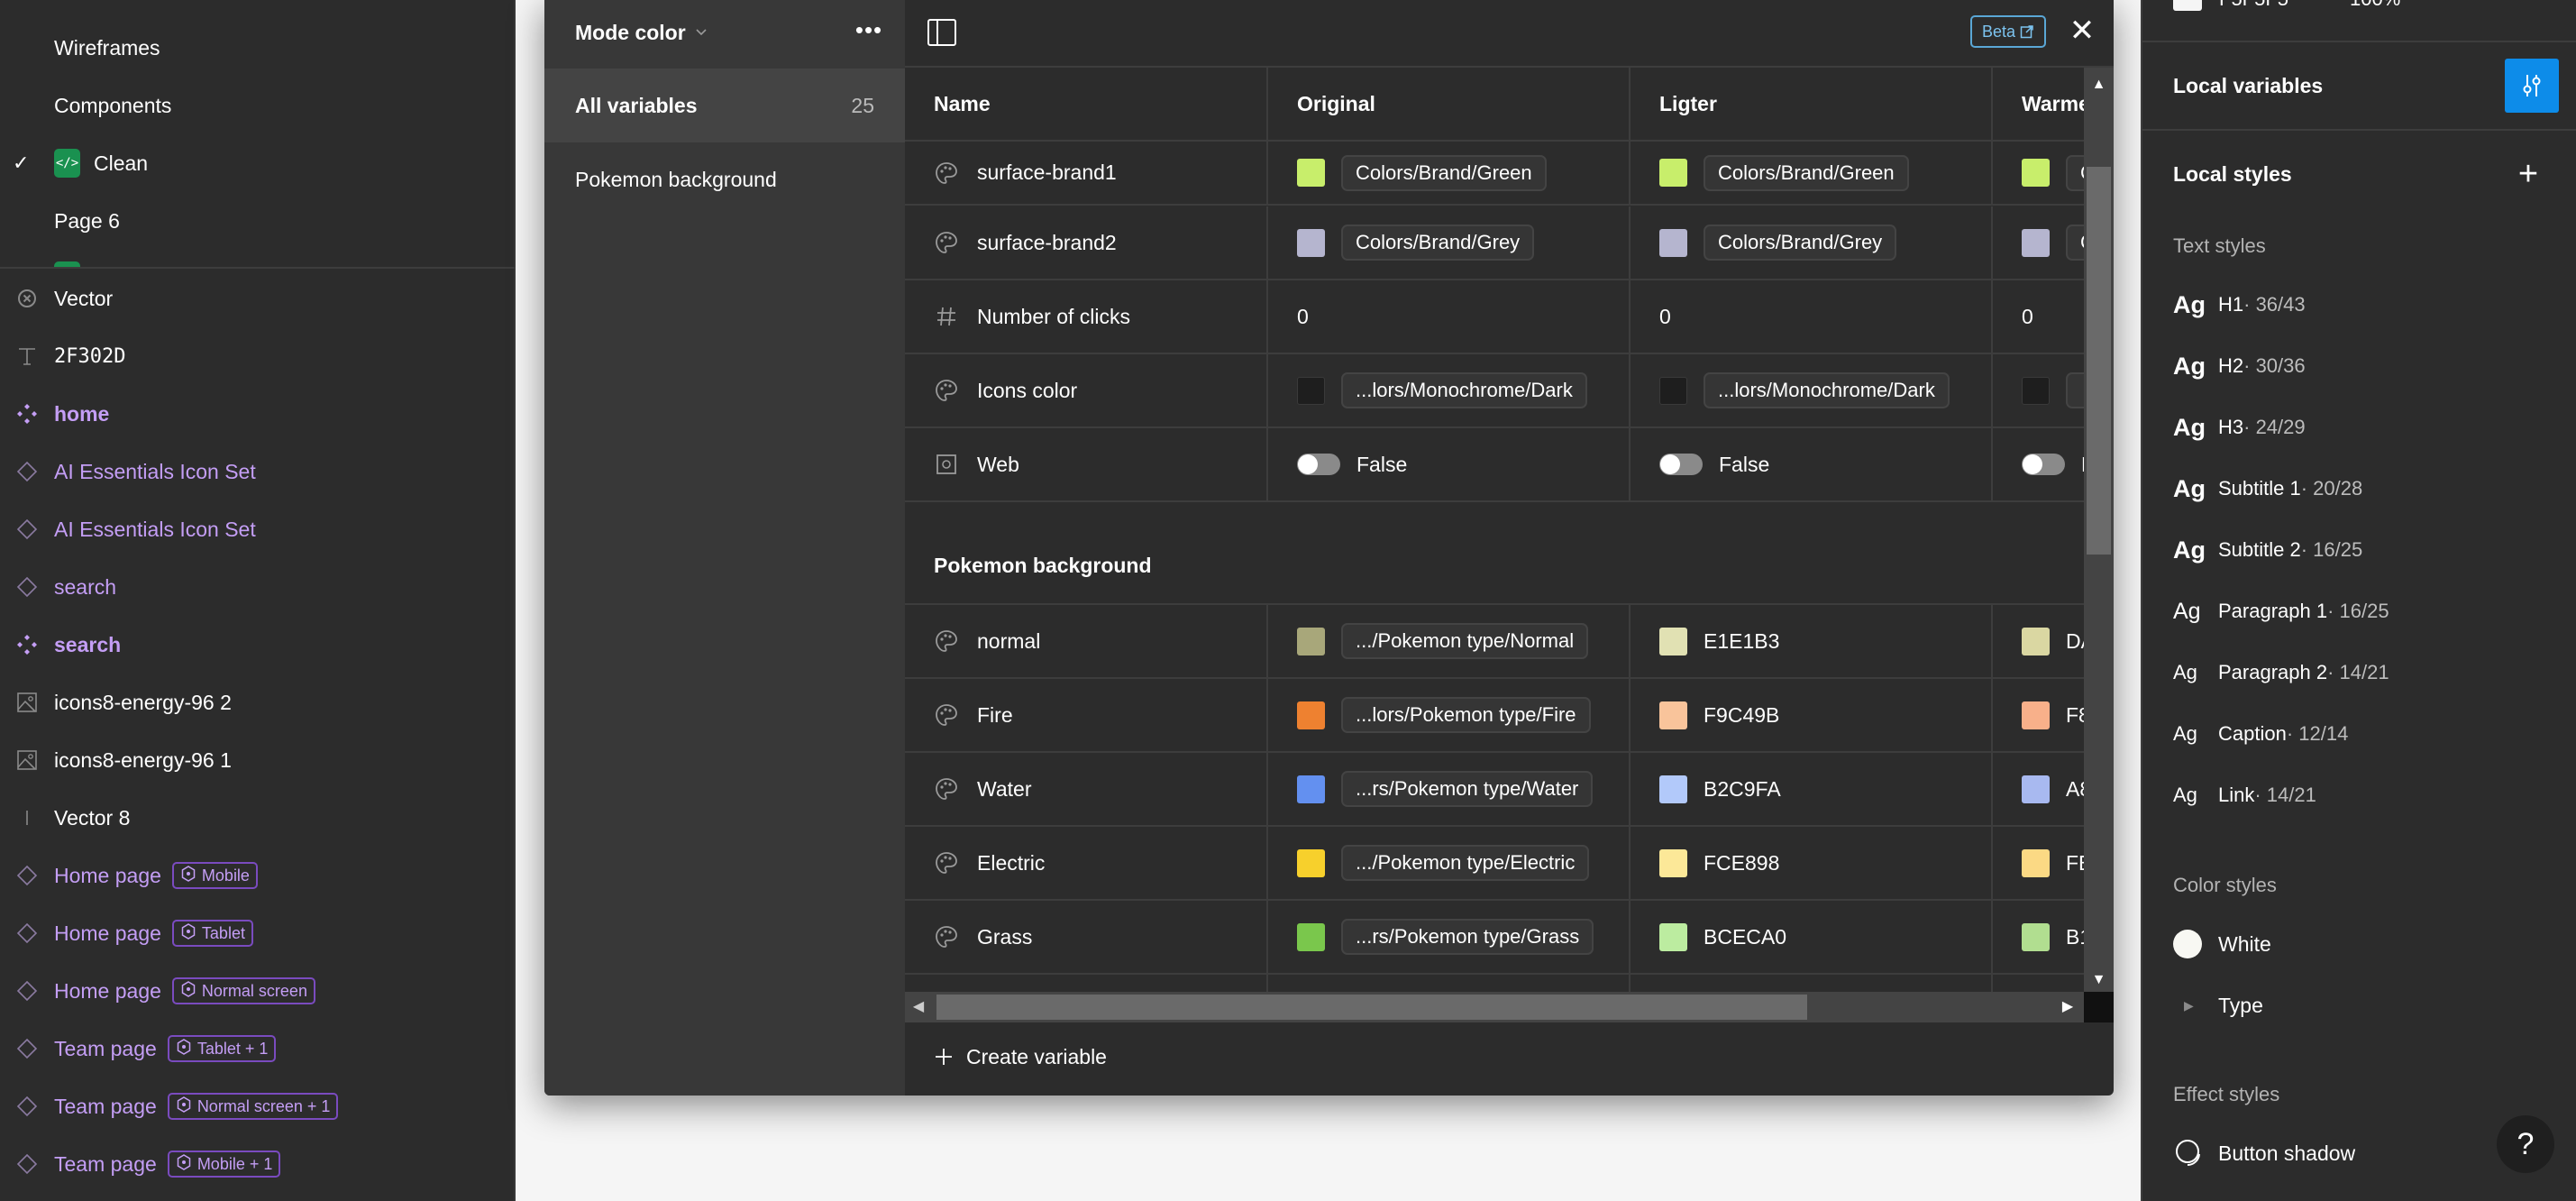  I want to click on variable-value-cell: ...rs/Pokemon type/Water, so click(1449, 789).